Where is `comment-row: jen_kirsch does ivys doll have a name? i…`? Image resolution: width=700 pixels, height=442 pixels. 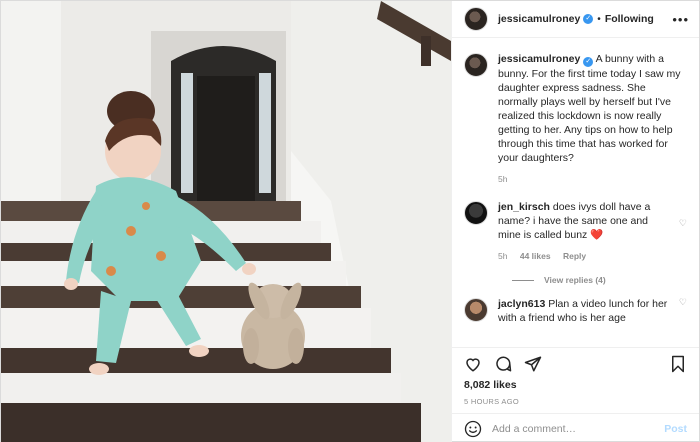
comment-row: jen_kirsch does ivys doll have a name? i… is located at coordinates (575, 231).